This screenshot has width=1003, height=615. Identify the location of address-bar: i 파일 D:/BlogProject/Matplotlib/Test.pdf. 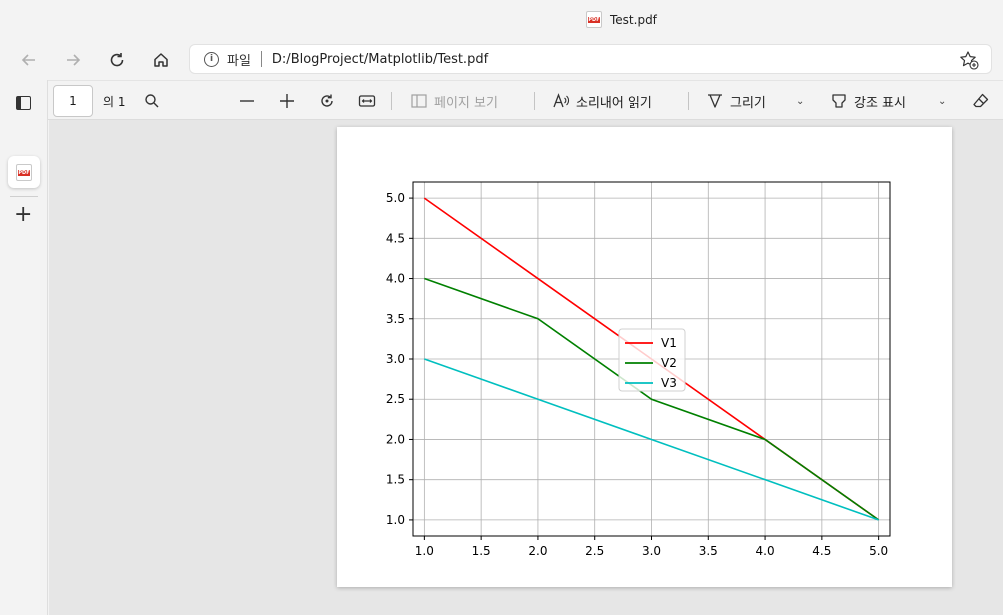
(590, 59).